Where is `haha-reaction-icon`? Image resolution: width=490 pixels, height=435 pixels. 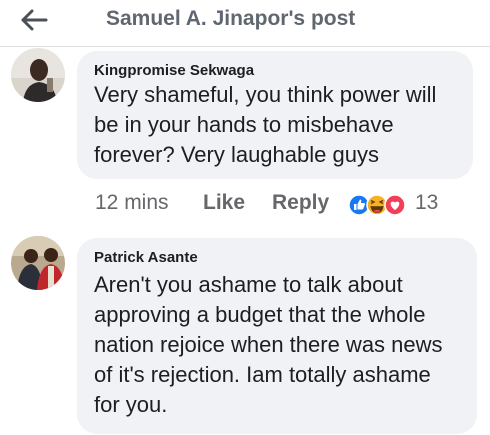
haha-reaction-icon is located at coordinates (377, 205).